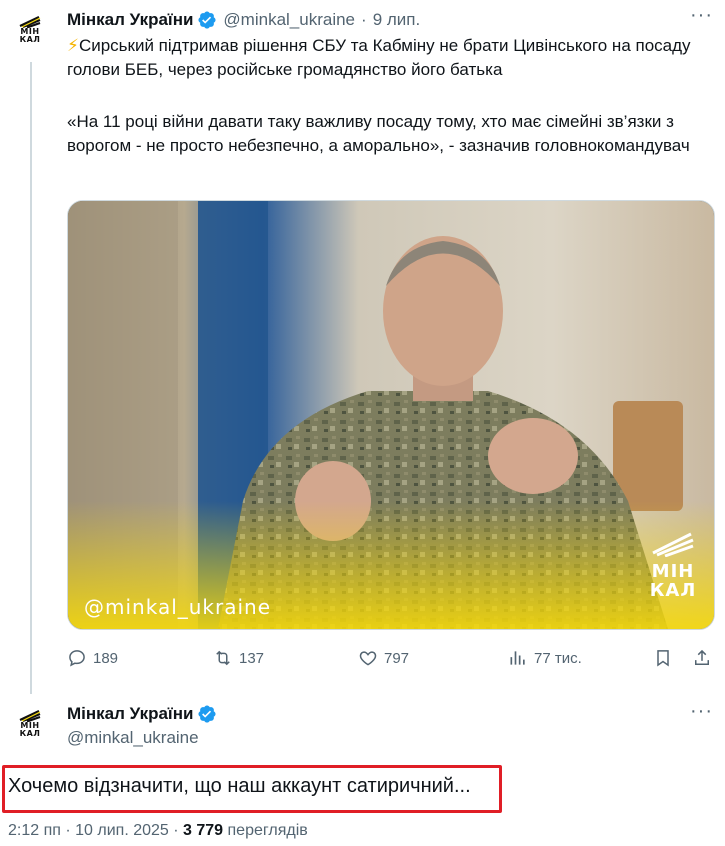 The image size is (725, 846). Describe the element at coordinates (130, 20) in the screenshot. I see `author-name: Мінкал України` at that location.